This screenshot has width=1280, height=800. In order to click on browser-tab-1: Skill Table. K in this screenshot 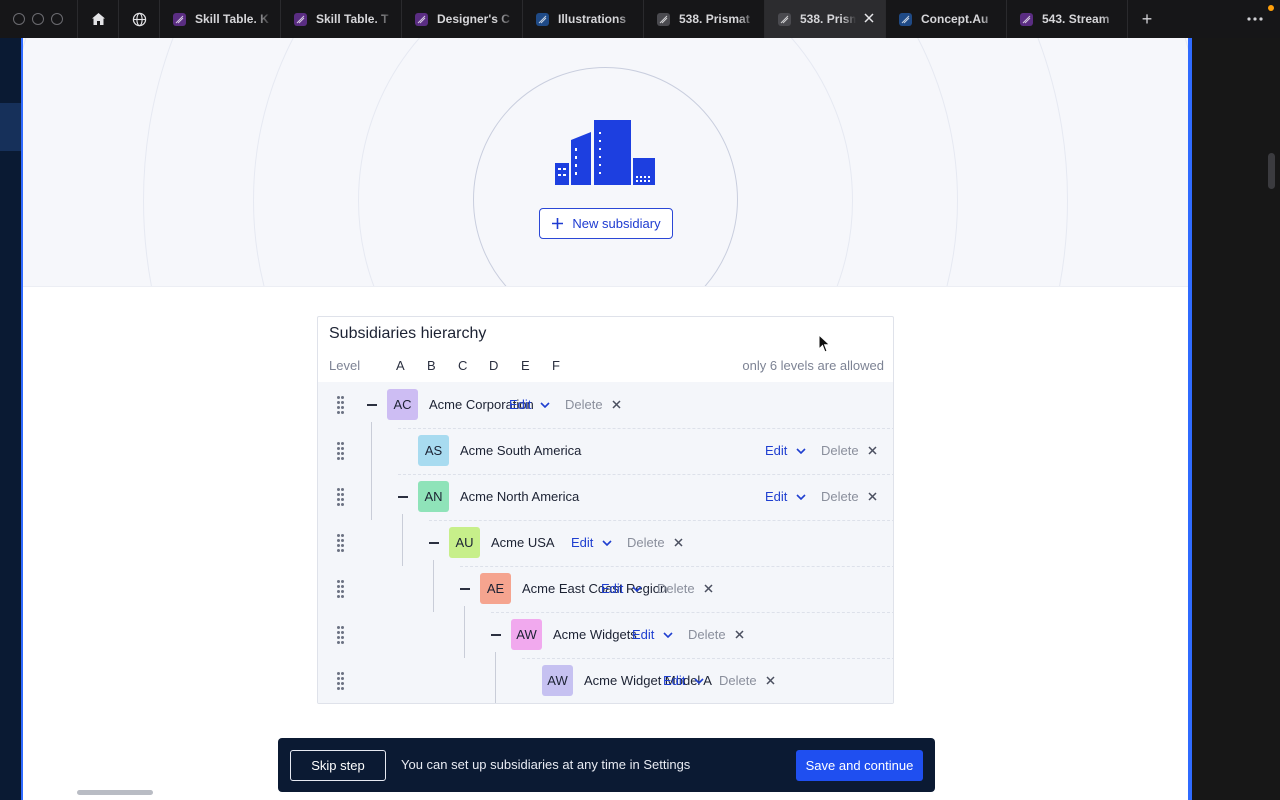, I will do `click(220, 19)`.